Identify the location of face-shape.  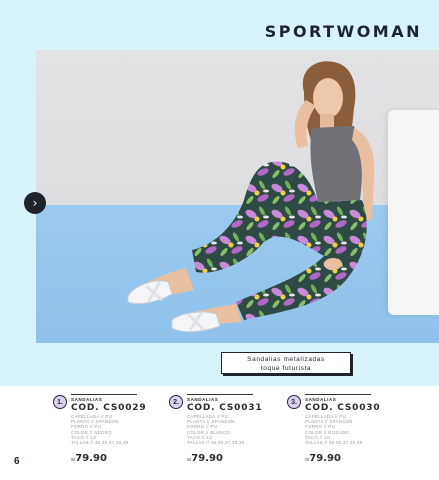
(328, 98).